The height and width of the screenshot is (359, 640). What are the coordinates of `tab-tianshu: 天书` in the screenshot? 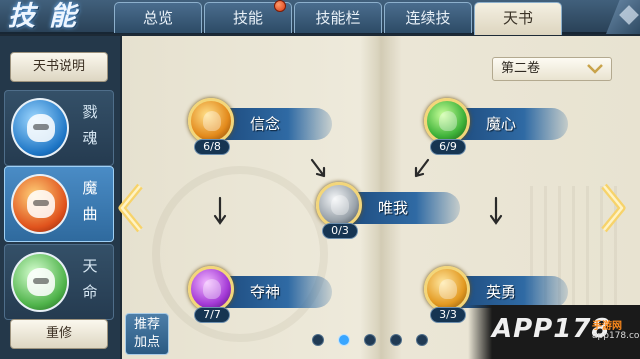 It's located at (518, 18).